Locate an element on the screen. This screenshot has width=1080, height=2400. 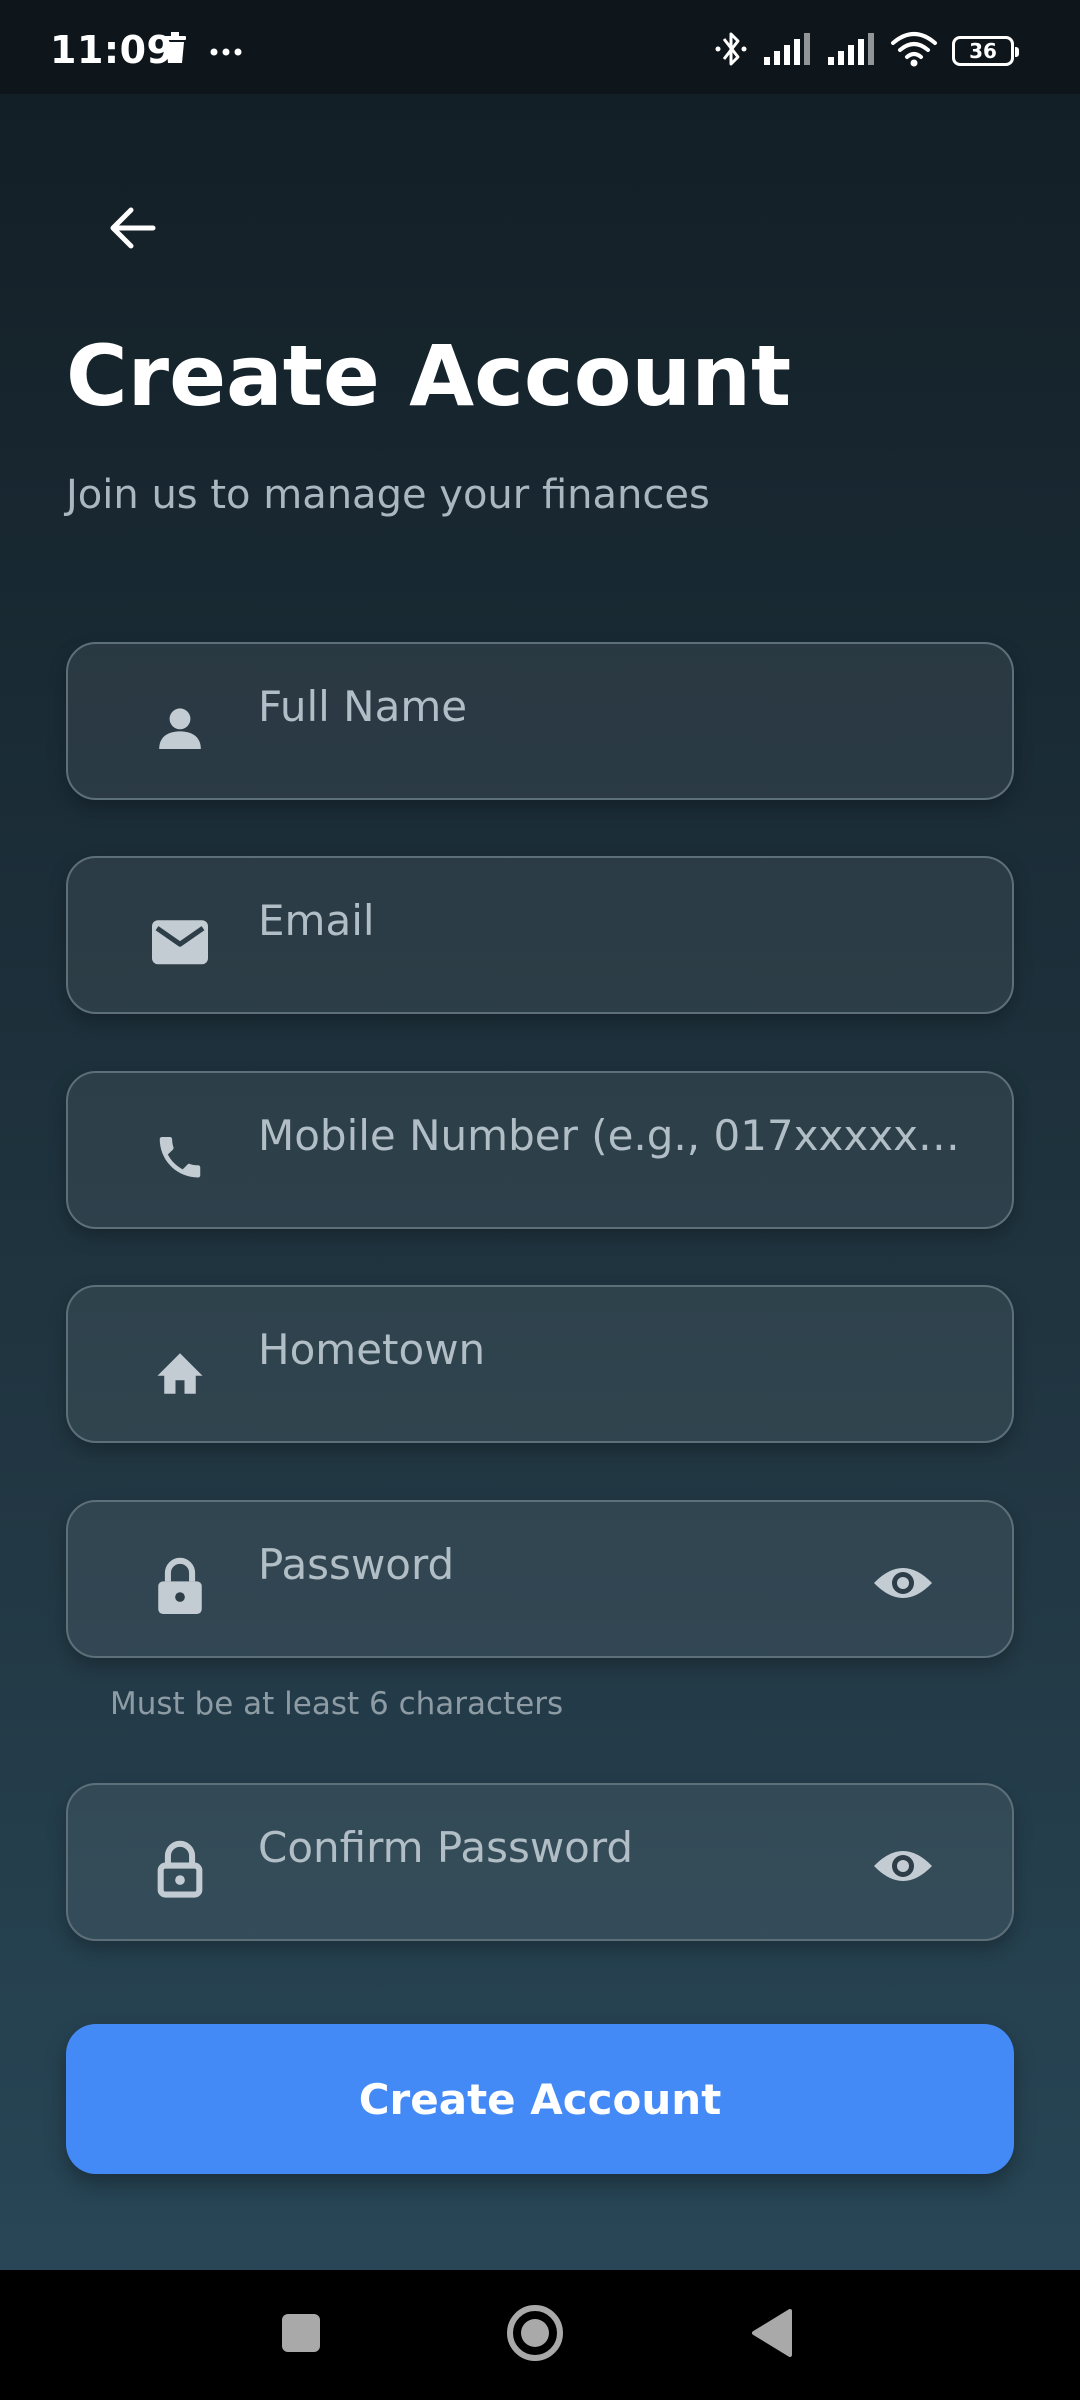
mail-icon is located at coordinates (180, 942).